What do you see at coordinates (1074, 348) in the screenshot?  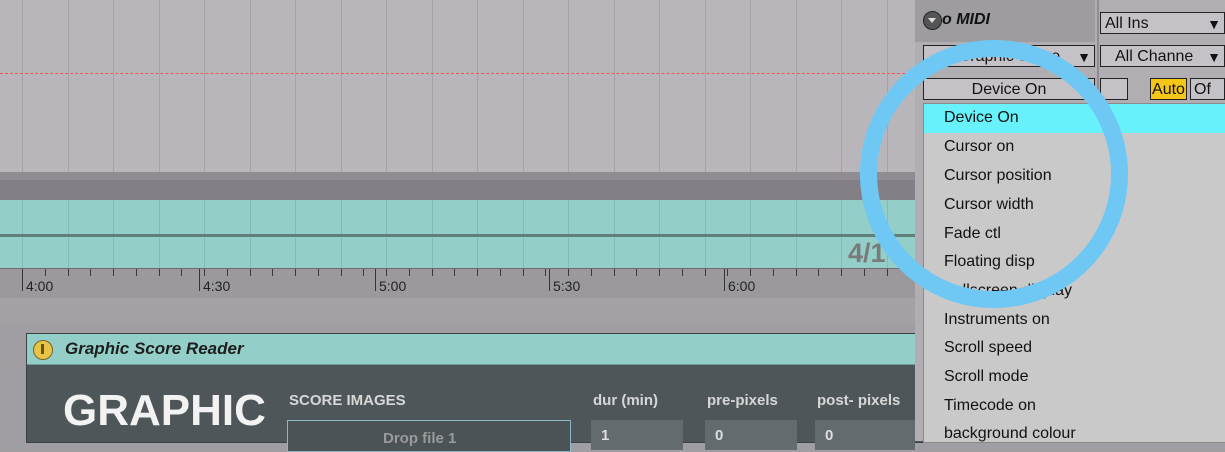 I see `menu-item-scroll-speed: Scroll speed` at bounding box center [1074, 348].